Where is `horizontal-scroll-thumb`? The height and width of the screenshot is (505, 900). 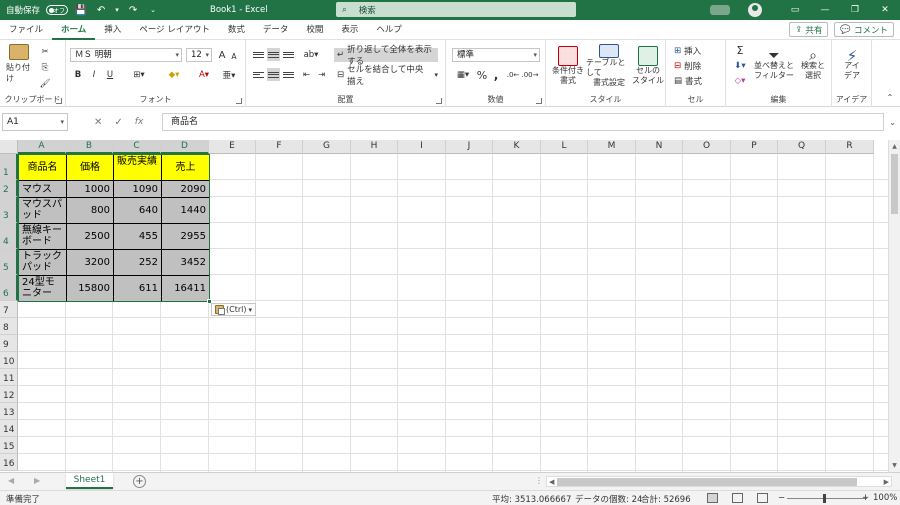
horizontal-scroll-thumb is located at coordinates (707, 482).